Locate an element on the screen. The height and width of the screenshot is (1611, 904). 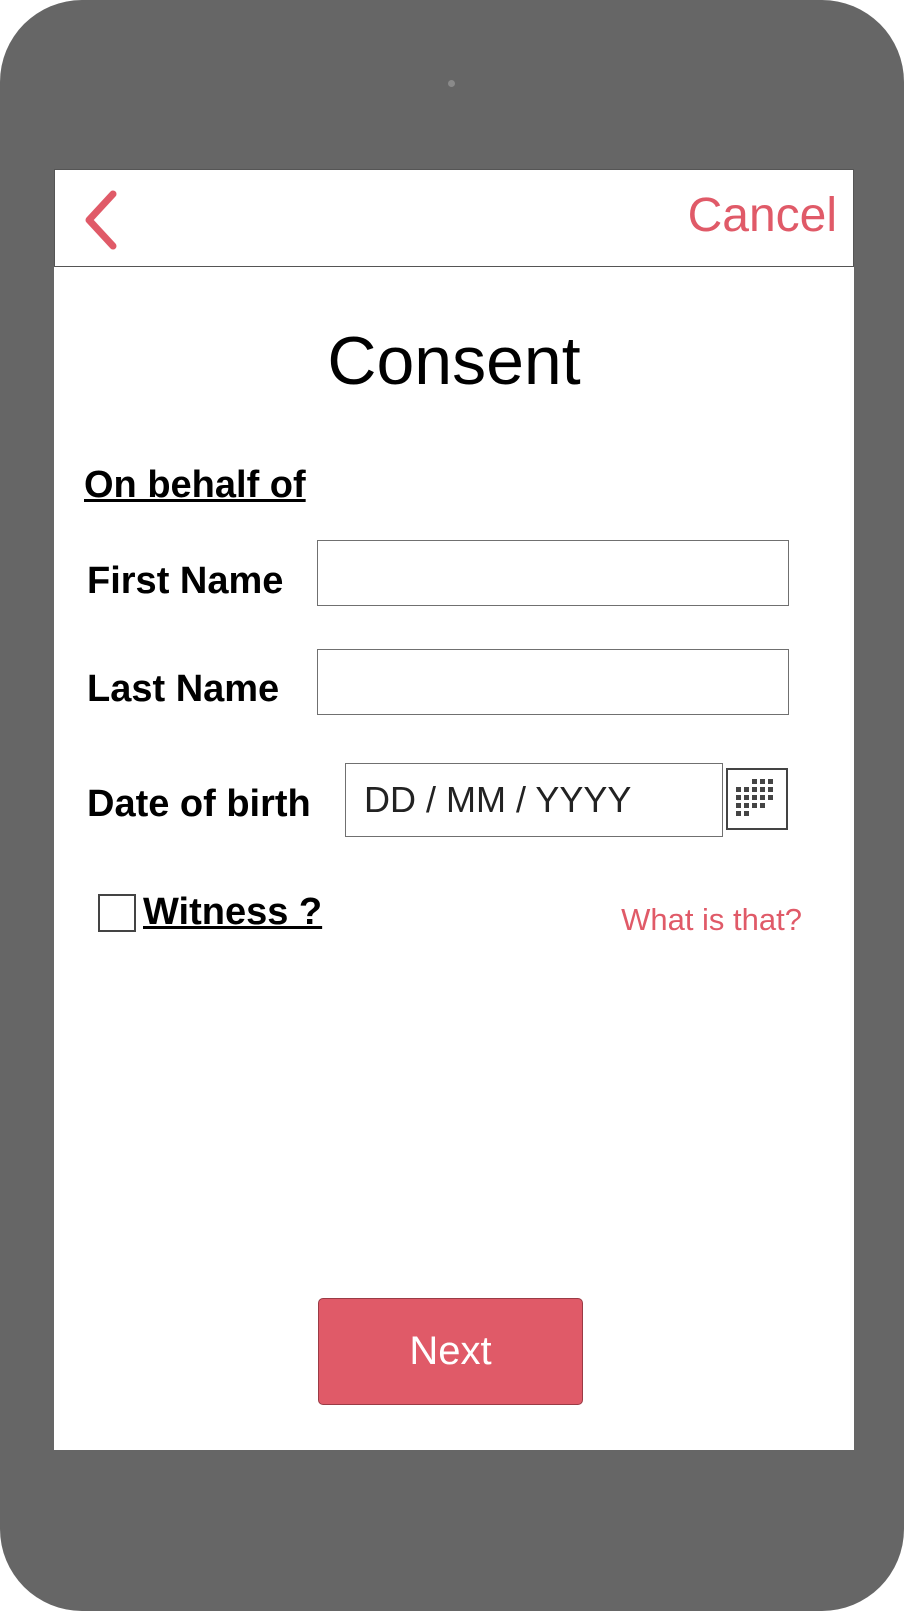
page-title: Consent is located at coordinates (454, 361).